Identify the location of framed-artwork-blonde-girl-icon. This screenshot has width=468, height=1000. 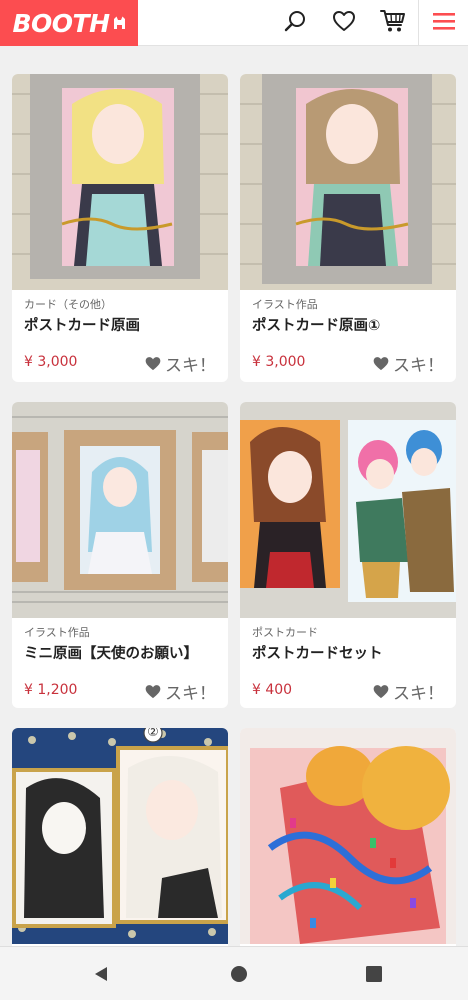
(120, 182).